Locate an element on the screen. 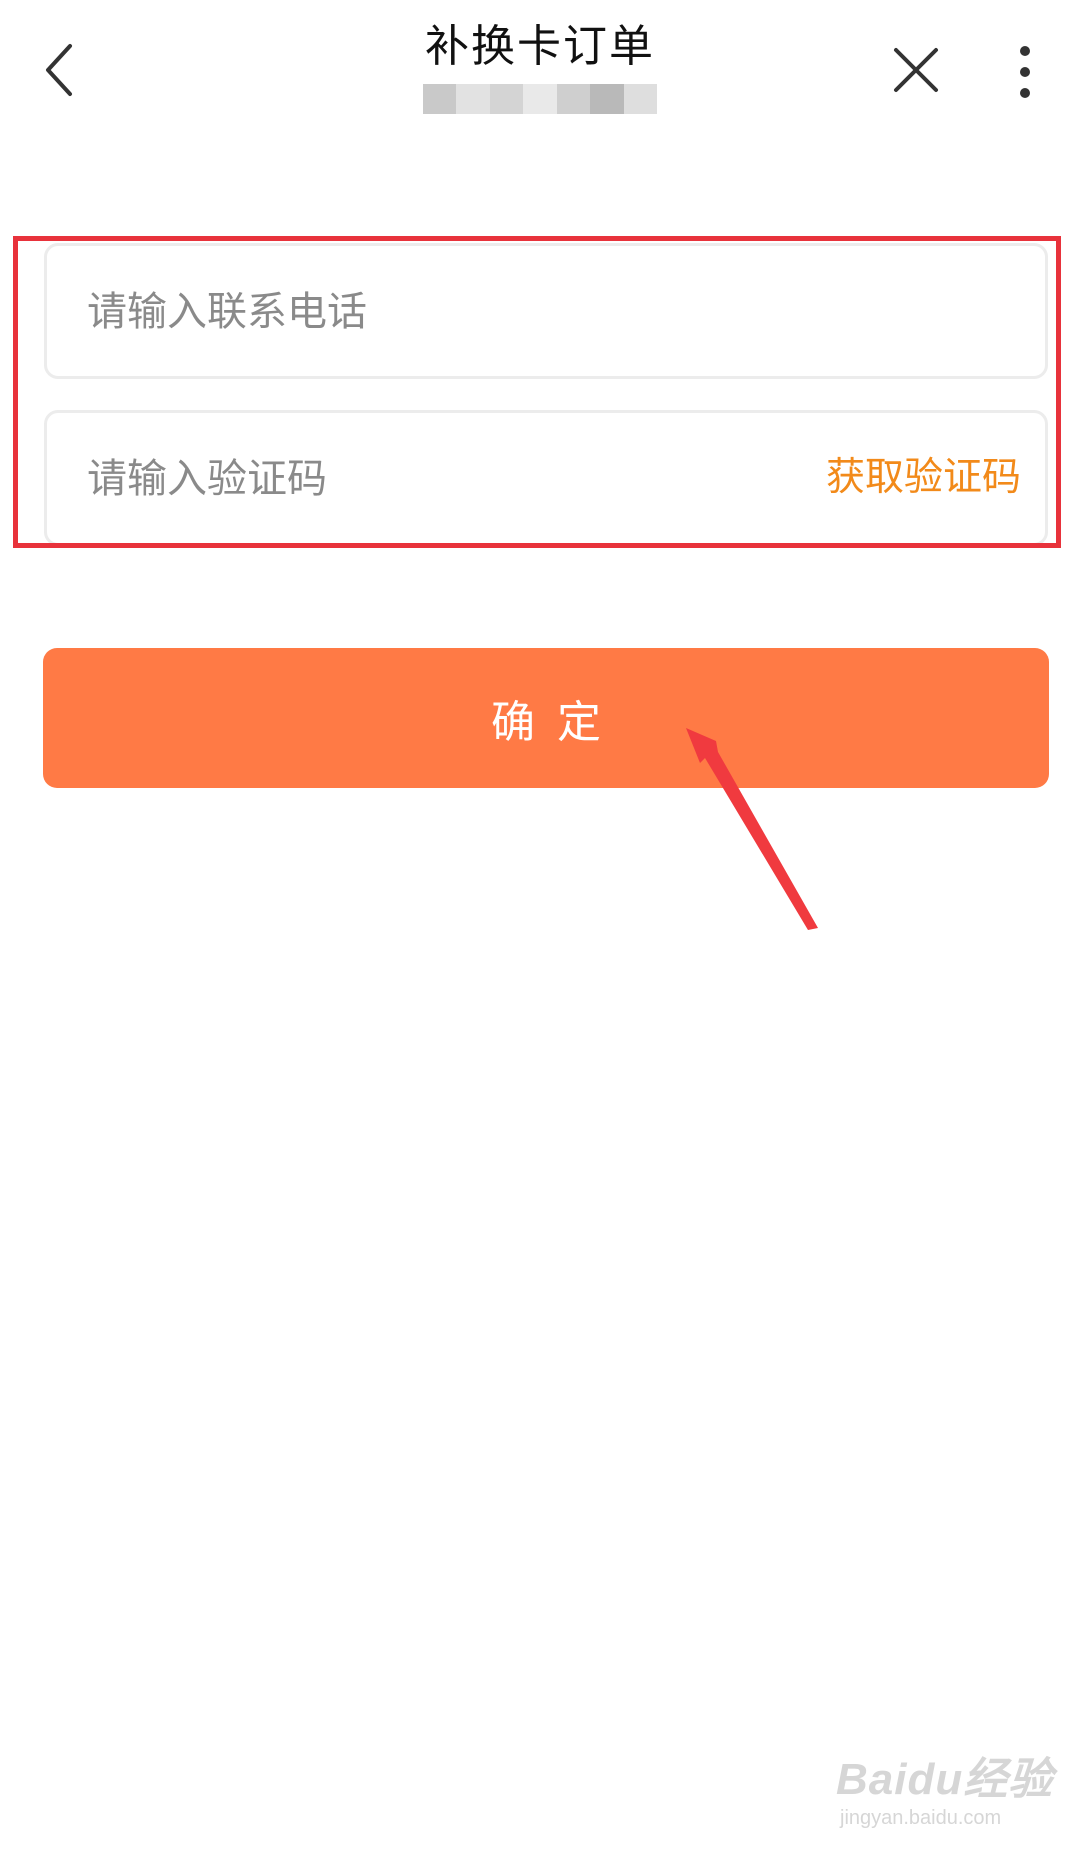 This screenshot has height=1858, width=1080. watermark-logo: Baidu经验 is located at coordinates (945, 1779).